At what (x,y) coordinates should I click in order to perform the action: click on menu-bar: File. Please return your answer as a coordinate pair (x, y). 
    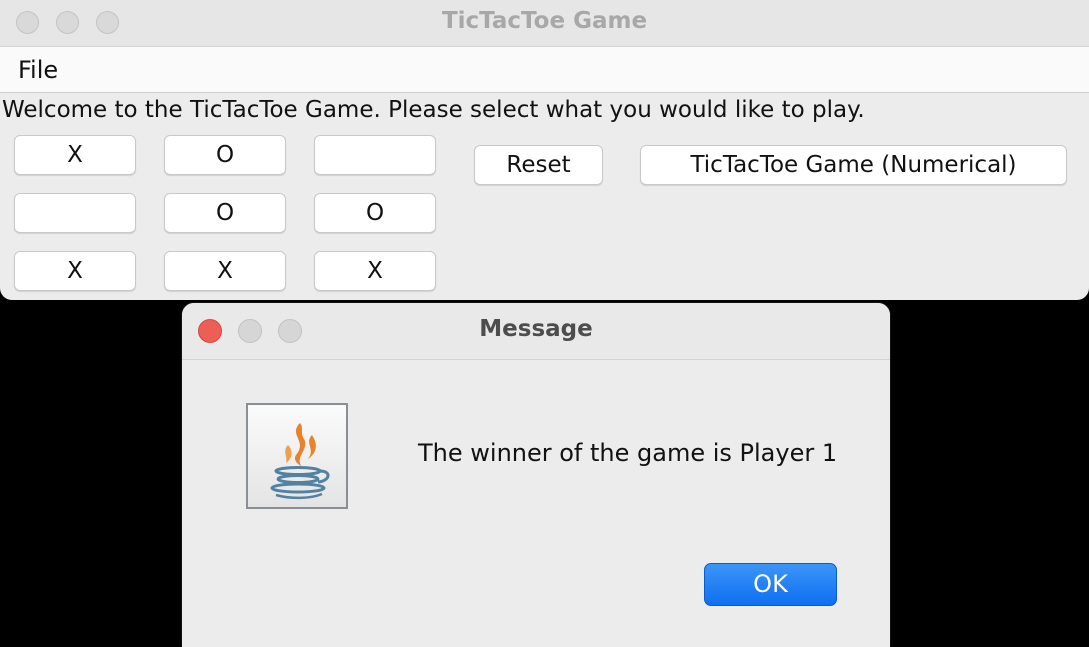
    Looking at the image, I should click on (544, 70).